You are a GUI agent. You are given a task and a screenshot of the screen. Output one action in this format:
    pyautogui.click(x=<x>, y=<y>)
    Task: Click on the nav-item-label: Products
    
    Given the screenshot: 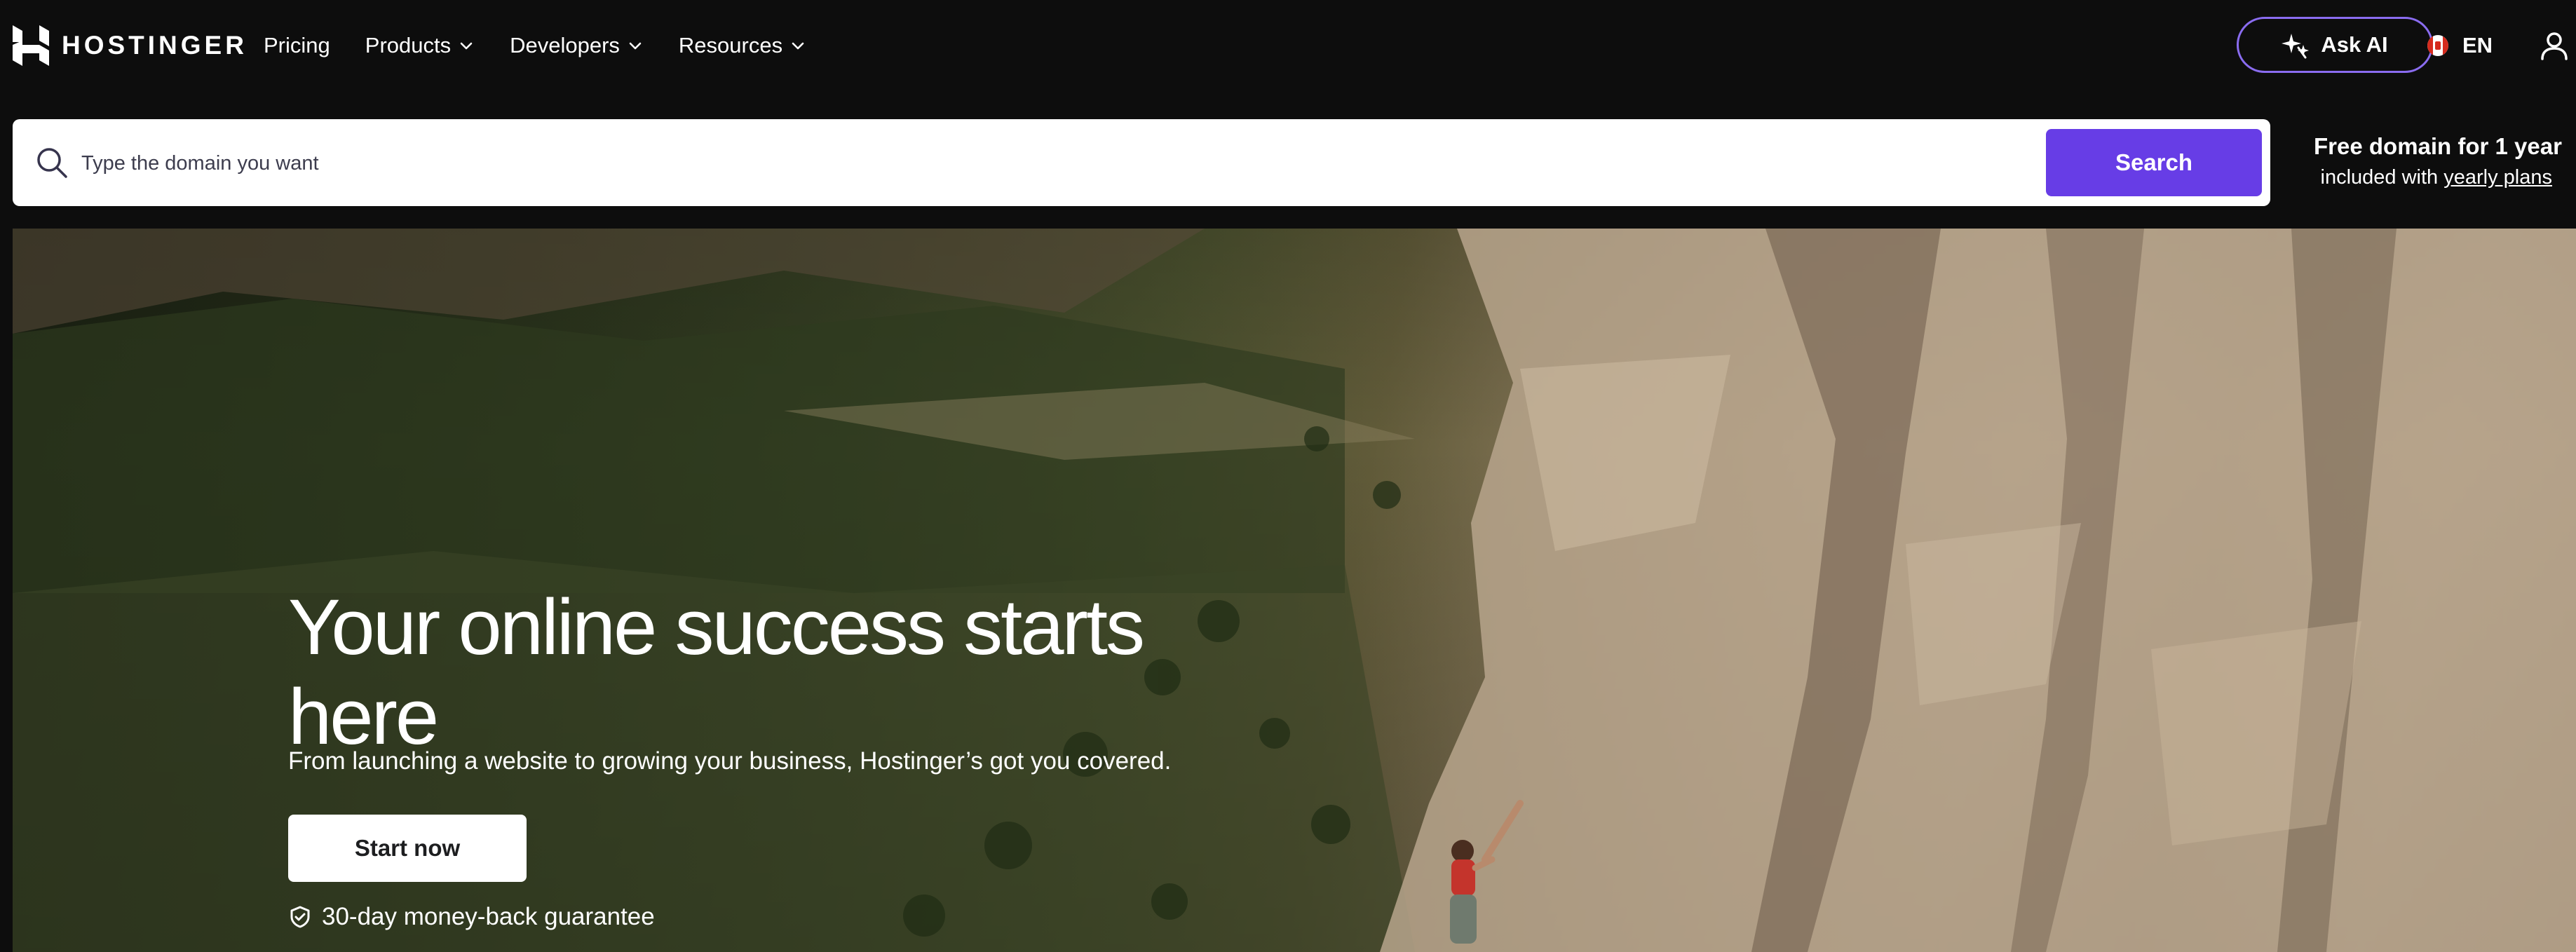 What is the action you would take?
    pyautogui.click(x=408, y=45)
    